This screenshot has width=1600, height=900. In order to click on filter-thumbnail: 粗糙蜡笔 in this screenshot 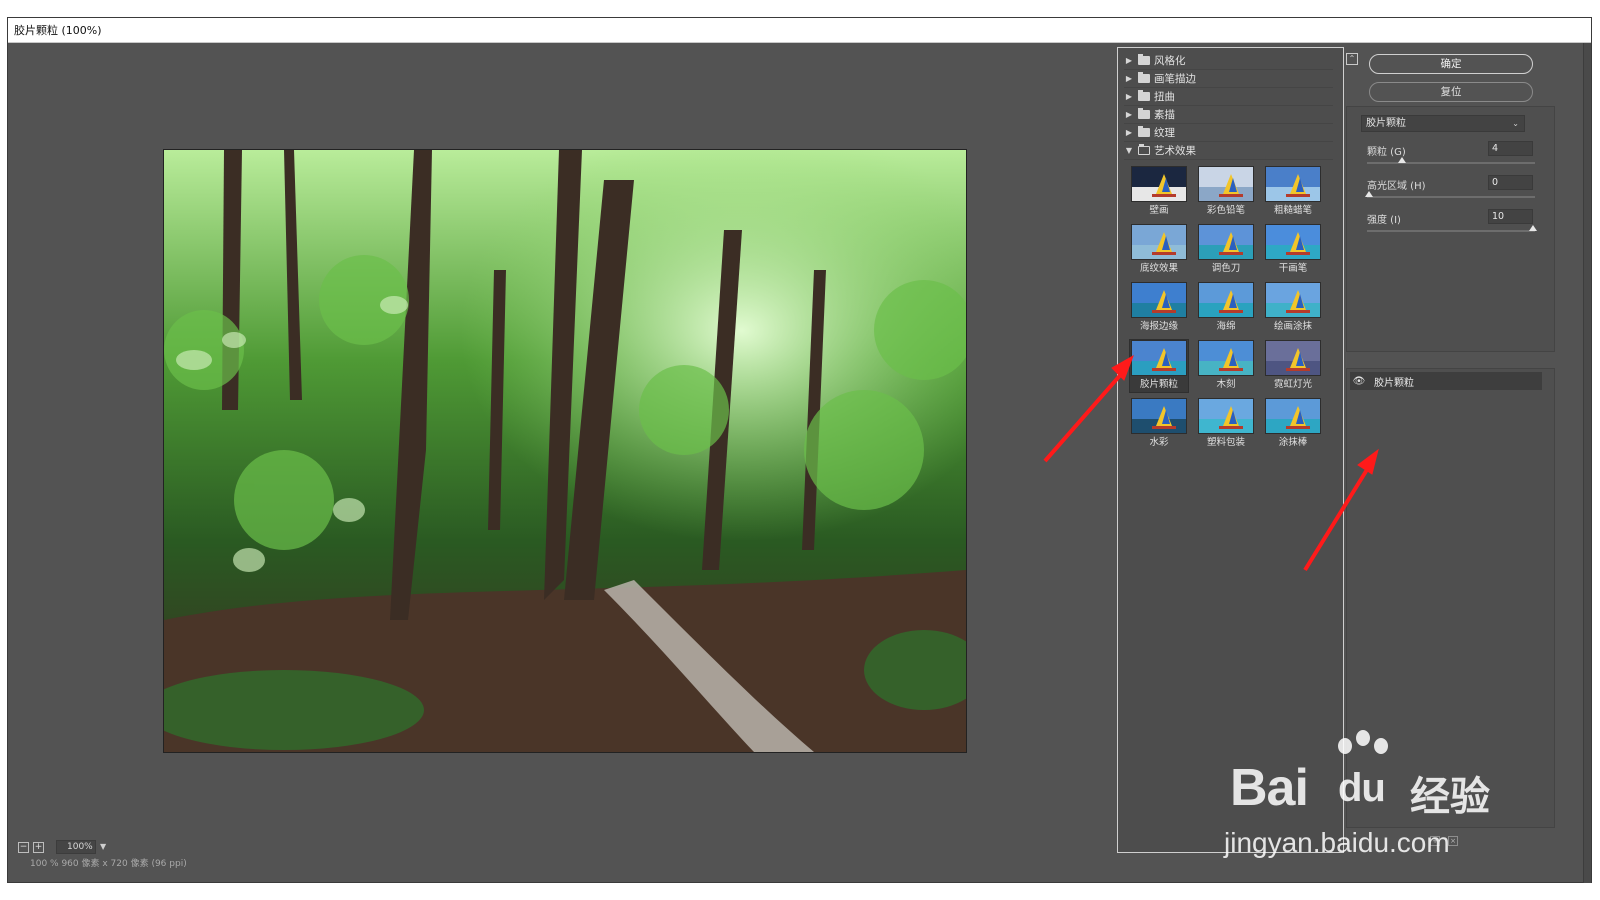, I will do `click(1293, 192)`.